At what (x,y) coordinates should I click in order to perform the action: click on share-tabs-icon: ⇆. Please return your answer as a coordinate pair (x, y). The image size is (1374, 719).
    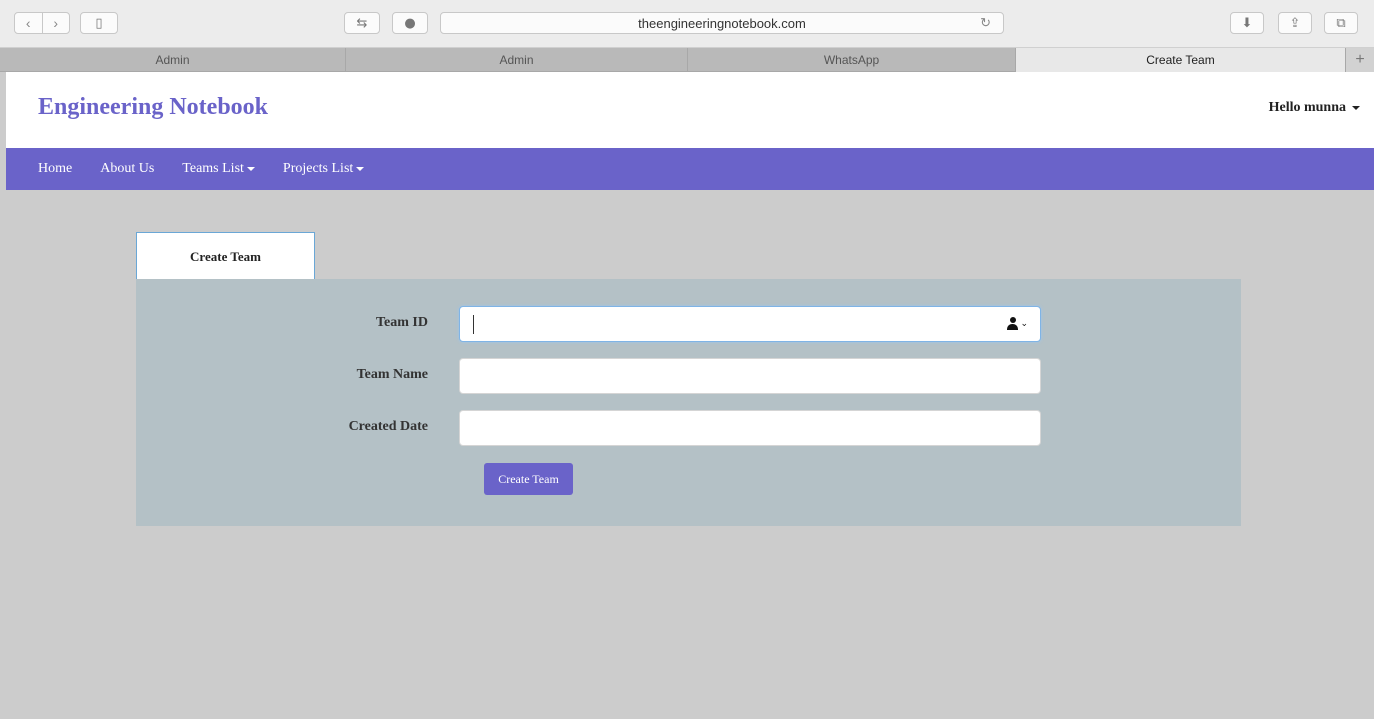
    Looking at the image, I should click on (362, 23).